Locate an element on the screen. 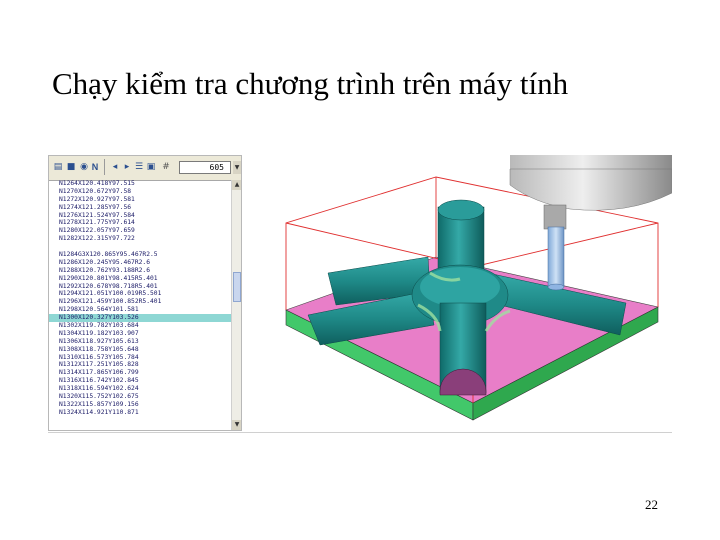 Image resolution: width=720 pixels, height=540 pixels. step-back-icon: ◂ is located at coordinates (115, 167).